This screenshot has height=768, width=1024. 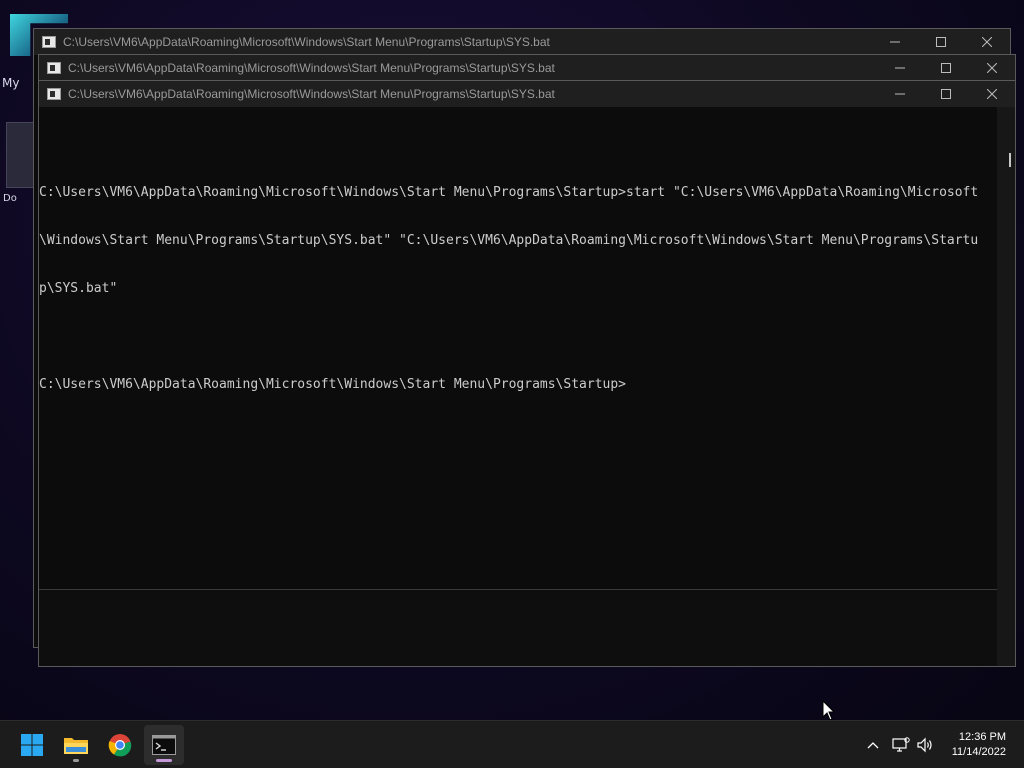 I want to click on mouse-cursor-icon, so click(x=829, y=710).